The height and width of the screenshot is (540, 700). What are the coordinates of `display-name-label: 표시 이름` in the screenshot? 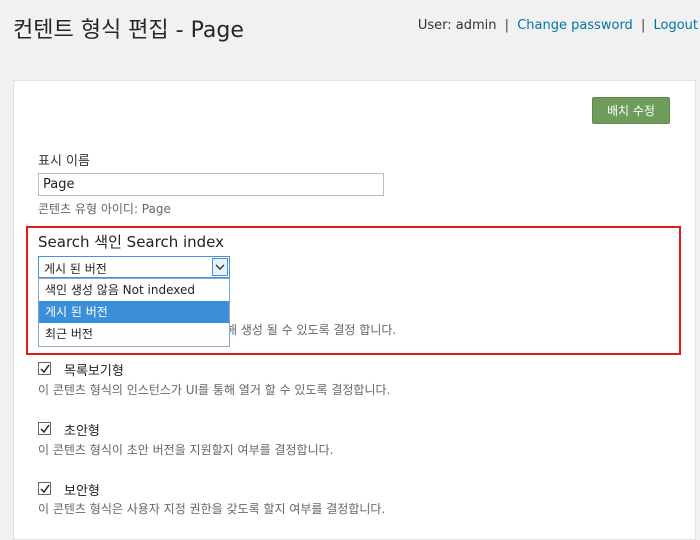 It's located at (64, 161).